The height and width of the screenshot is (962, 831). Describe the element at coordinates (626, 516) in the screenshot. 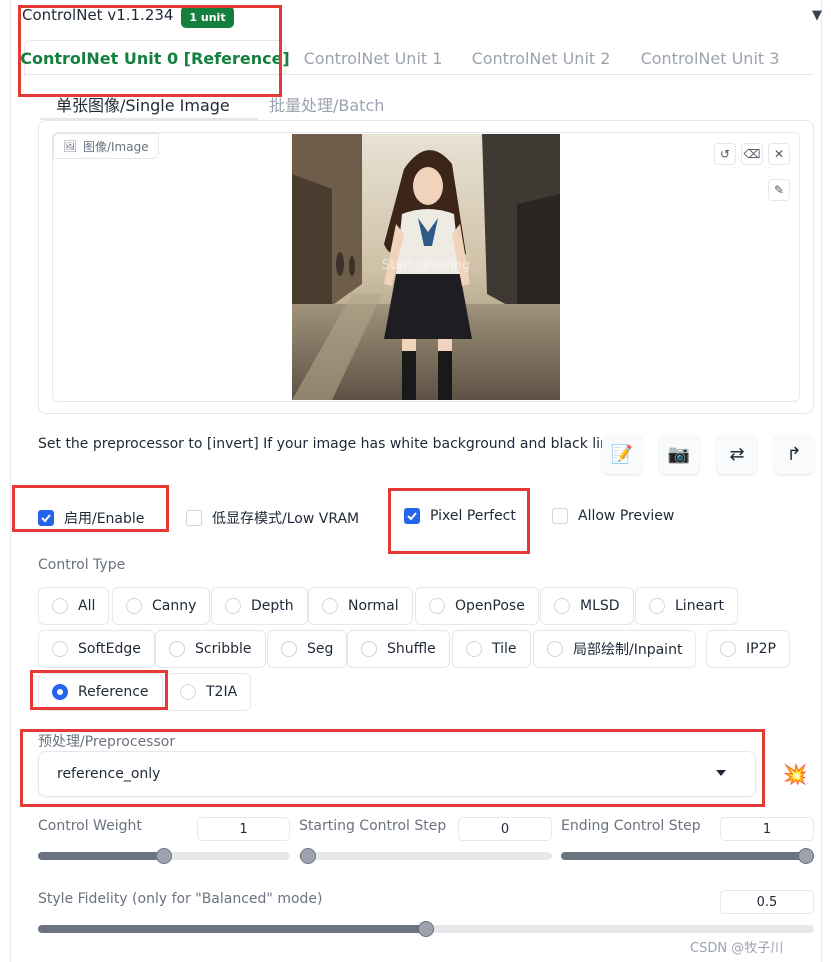

I see `allow-preview-label: Allow Preview` at that location.